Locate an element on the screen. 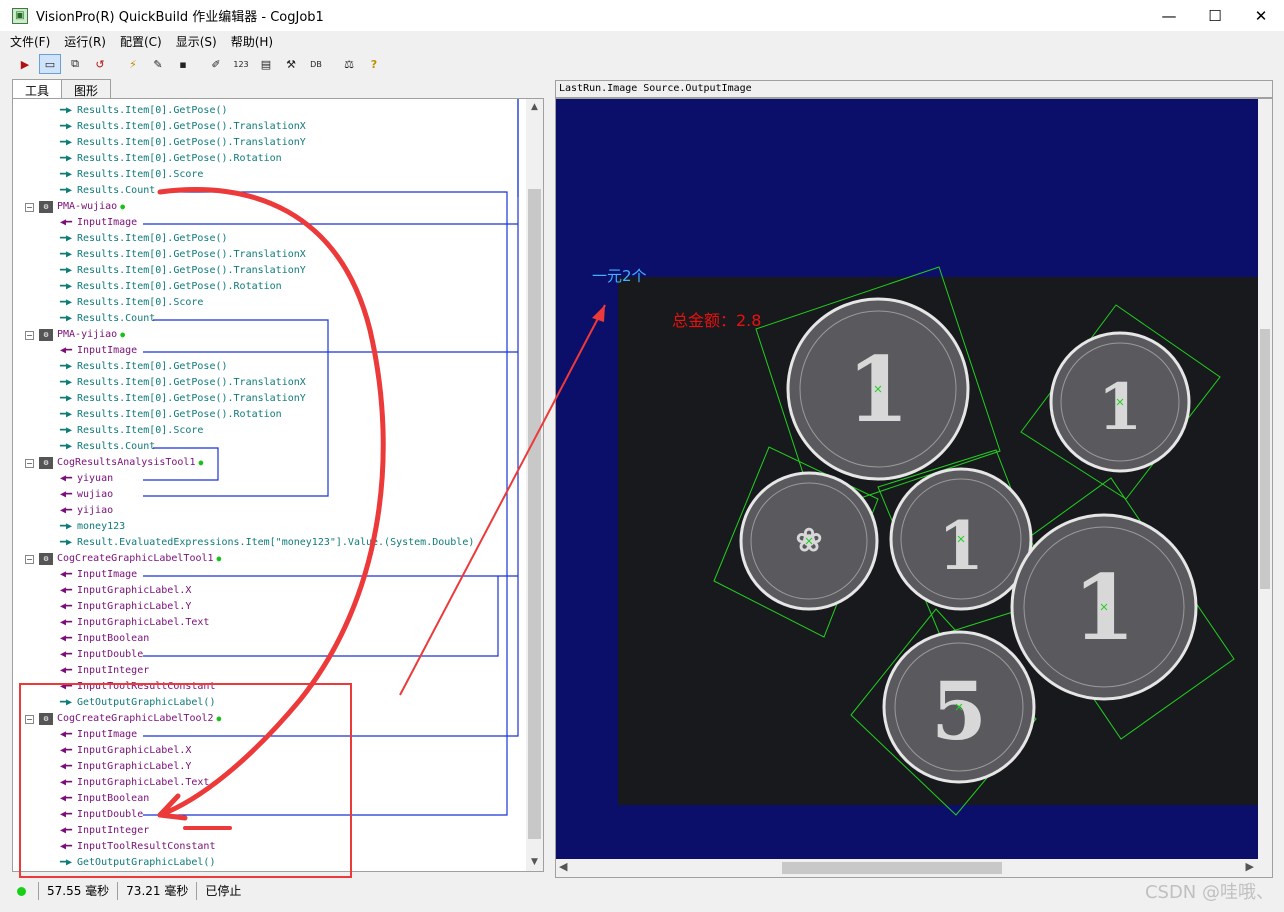 Image resolution: width=1284 pixels, height=912 pixels. run-icon: ▶ is located at coordinates (25, 64).